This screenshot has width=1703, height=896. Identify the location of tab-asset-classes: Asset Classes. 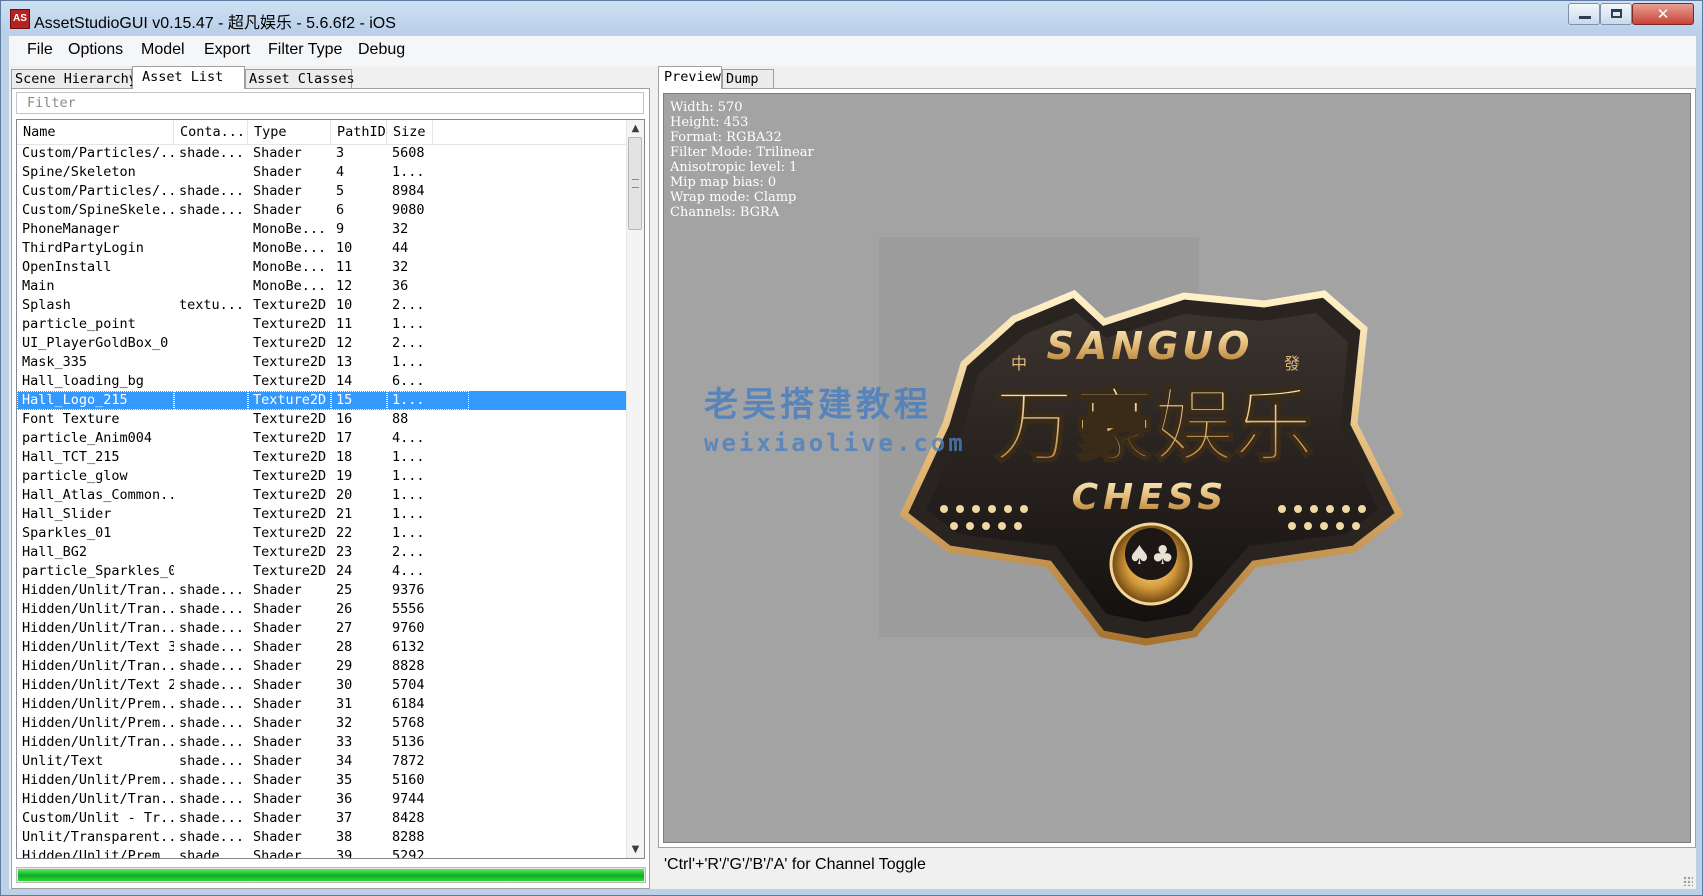
(300, 79).